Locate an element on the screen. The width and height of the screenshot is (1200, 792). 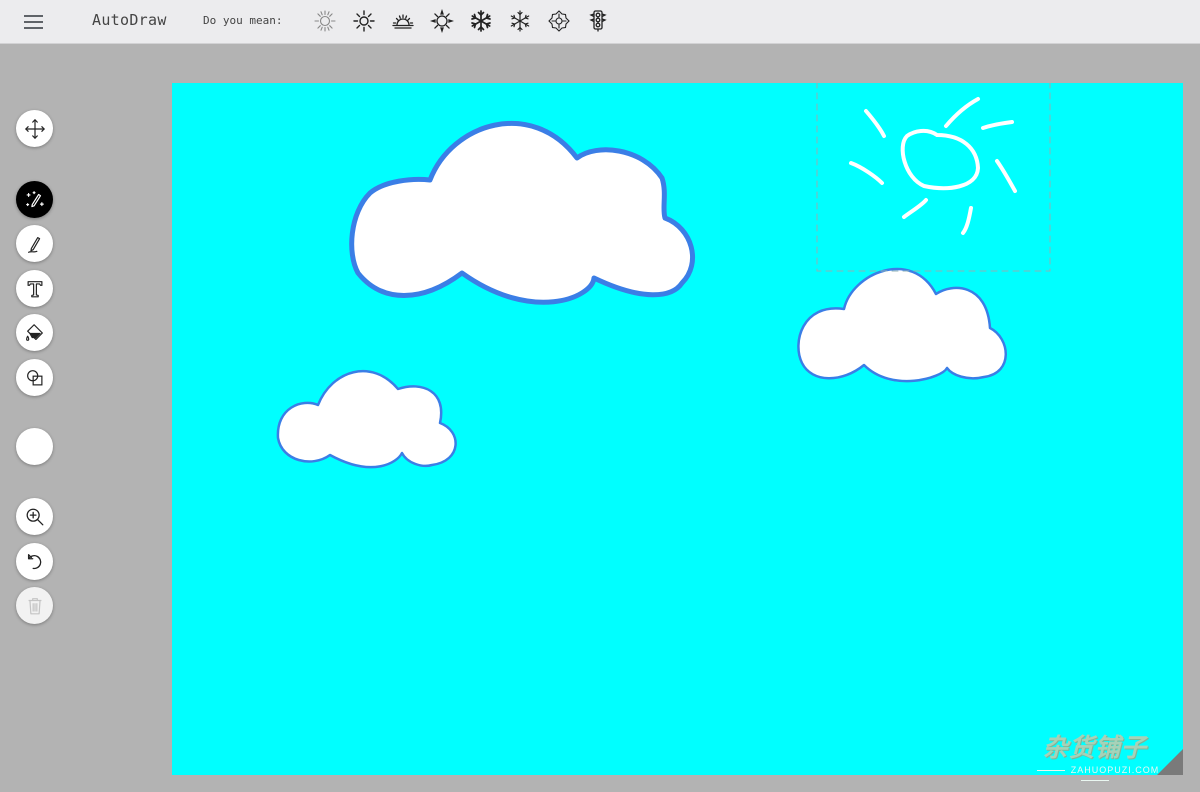
move-button is located at coordinates (34, 128).